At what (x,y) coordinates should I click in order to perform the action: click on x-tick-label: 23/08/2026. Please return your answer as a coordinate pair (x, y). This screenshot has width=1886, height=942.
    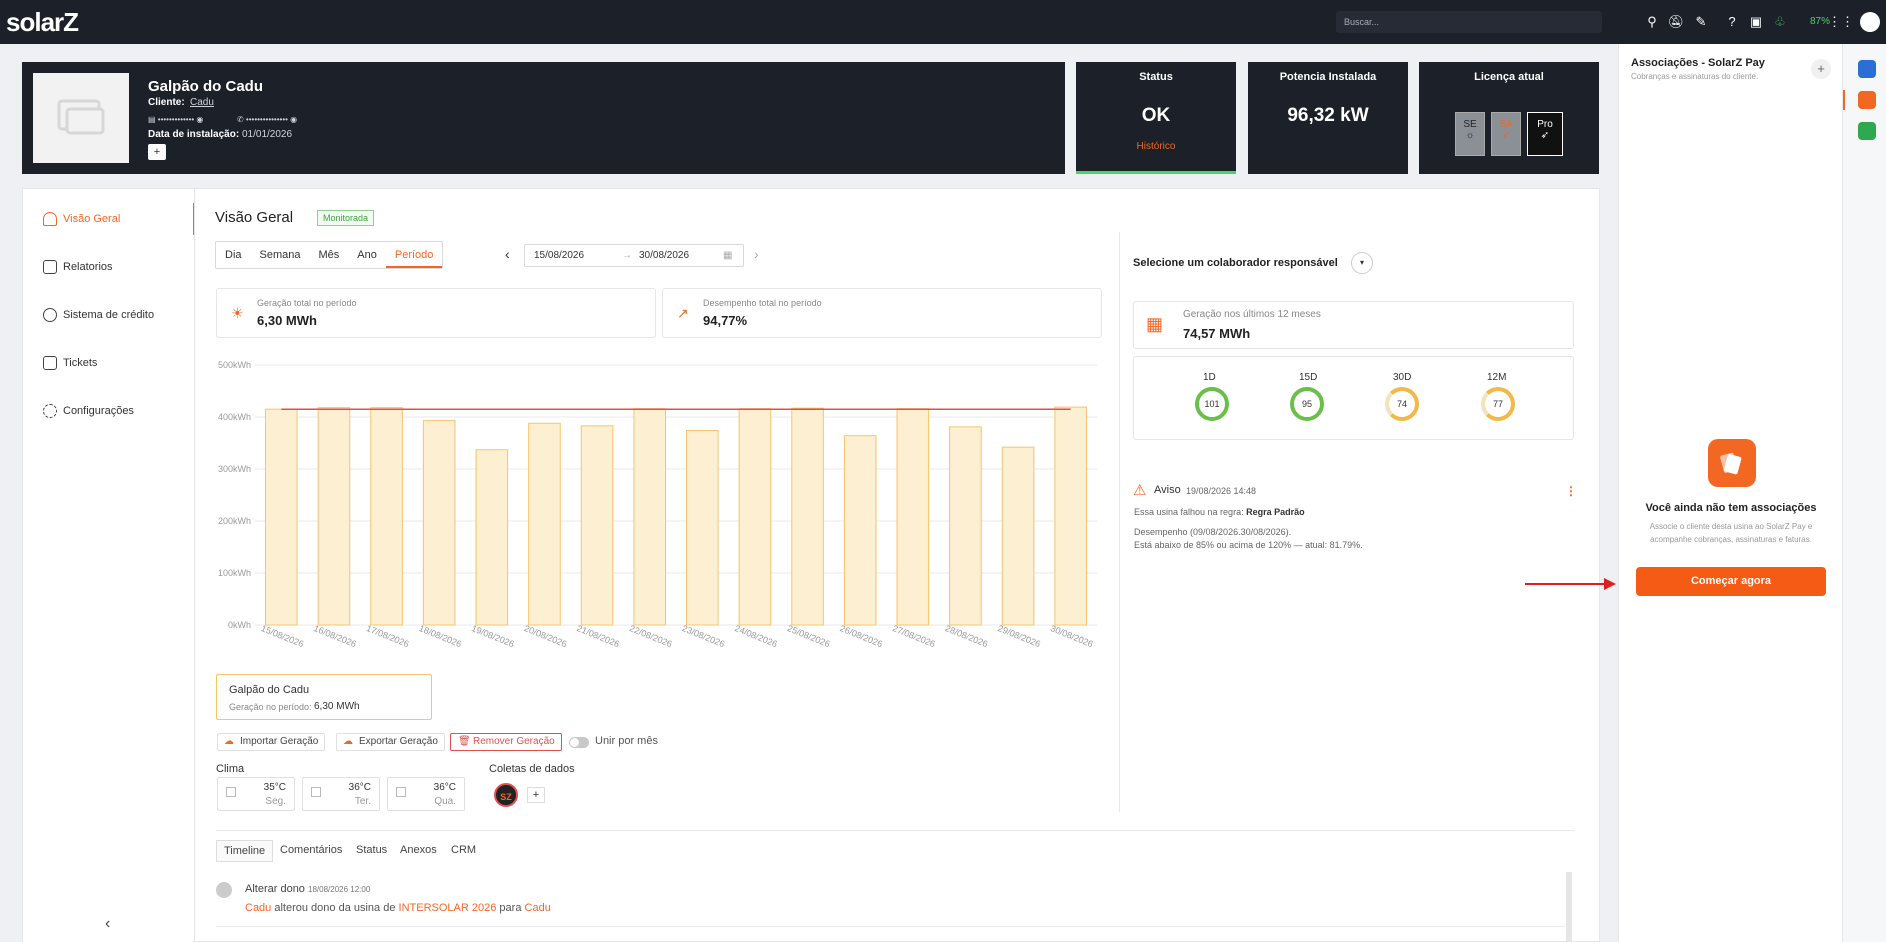
    Looking at the image, I should click on (704, 636).